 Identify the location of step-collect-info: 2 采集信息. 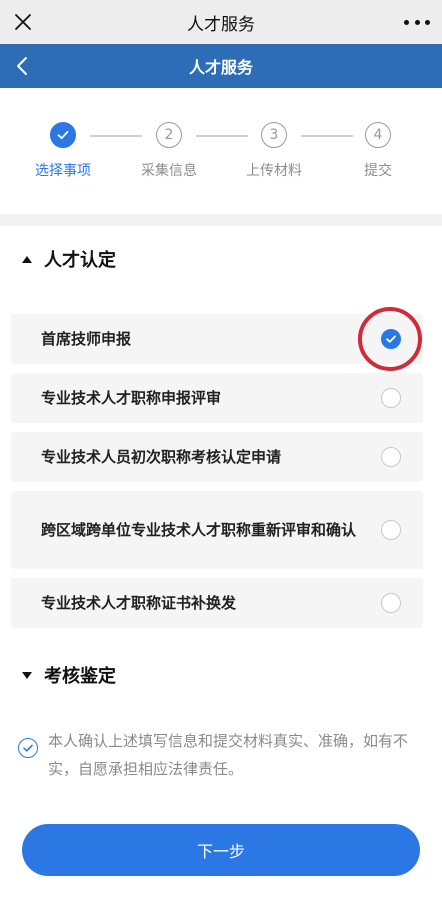
(169, 151).